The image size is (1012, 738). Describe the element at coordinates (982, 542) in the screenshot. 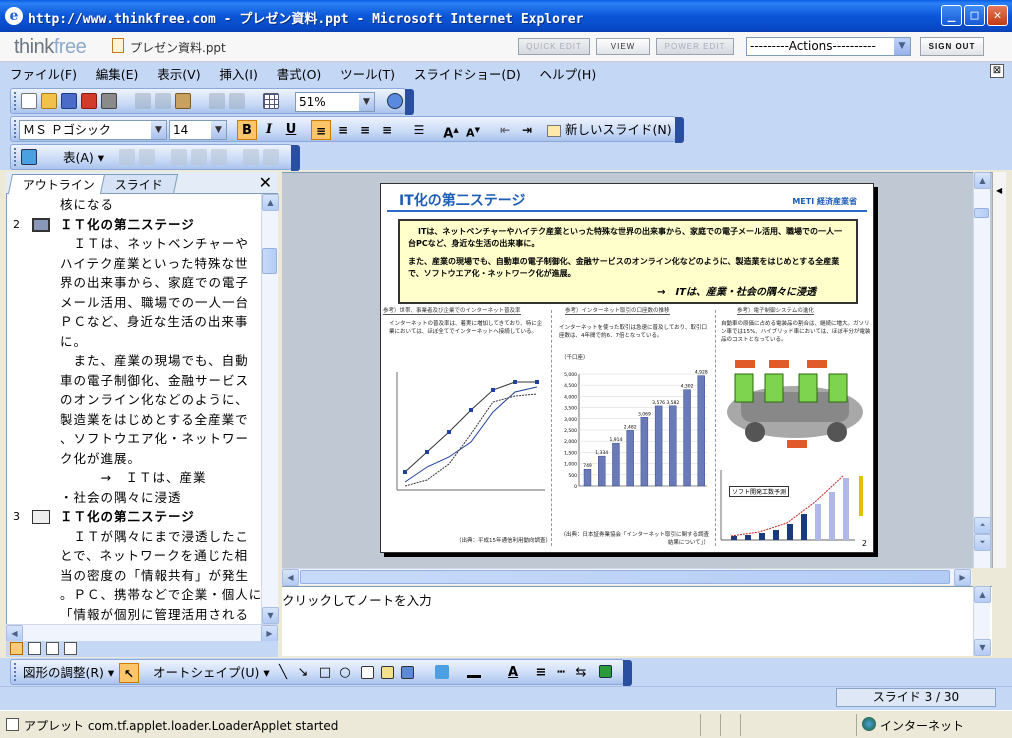

I see `next-slide-icon: ⏷` at that location.